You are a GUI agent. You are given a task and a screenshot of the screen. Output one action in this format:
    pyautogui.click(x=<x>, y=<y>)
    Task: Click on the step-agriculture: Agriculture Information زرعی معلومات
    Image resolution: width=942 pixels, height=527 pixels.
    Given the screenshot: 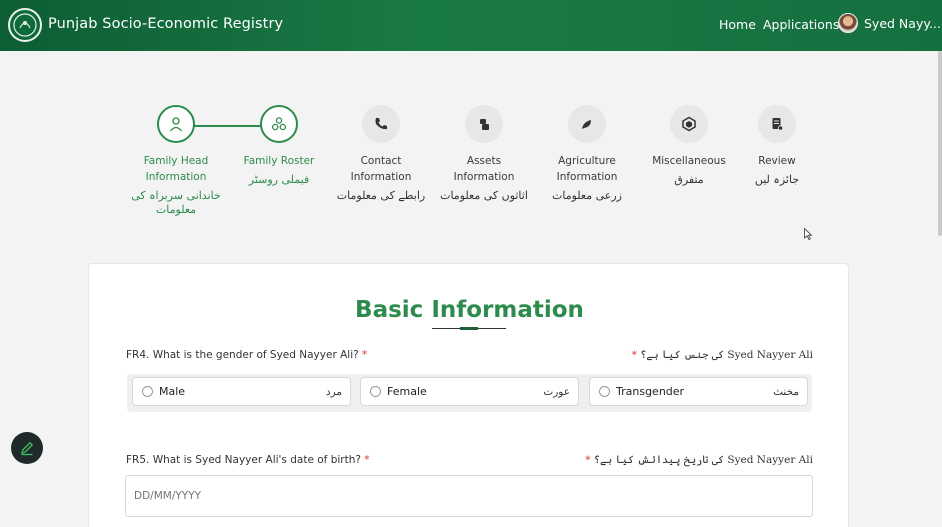 What is the action you would take?
    pyautogui.click(x=587, y=154)
    